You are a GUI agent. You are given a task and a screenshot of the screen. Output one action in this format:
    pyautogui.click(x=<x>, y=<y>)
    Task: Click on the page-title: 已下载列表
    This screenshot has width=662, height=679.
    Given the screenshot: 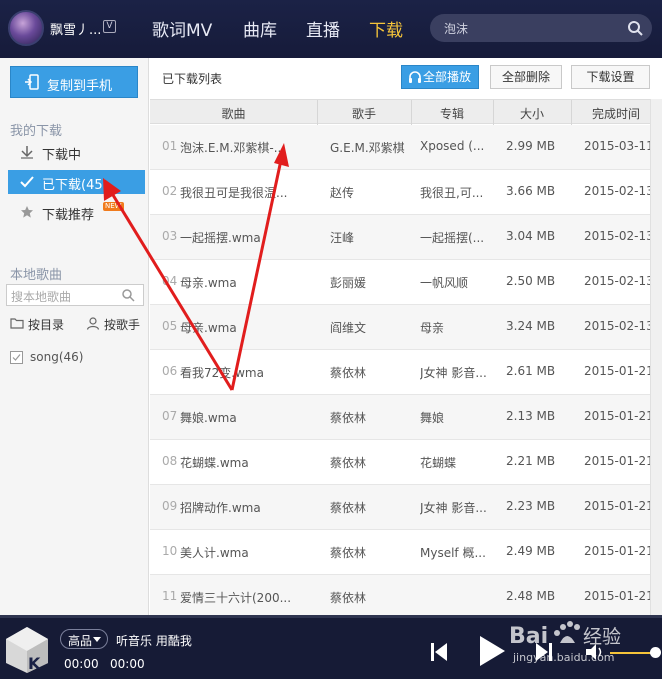 What is the action you would take?
    pyautogui.click(x=192, y=79)
    